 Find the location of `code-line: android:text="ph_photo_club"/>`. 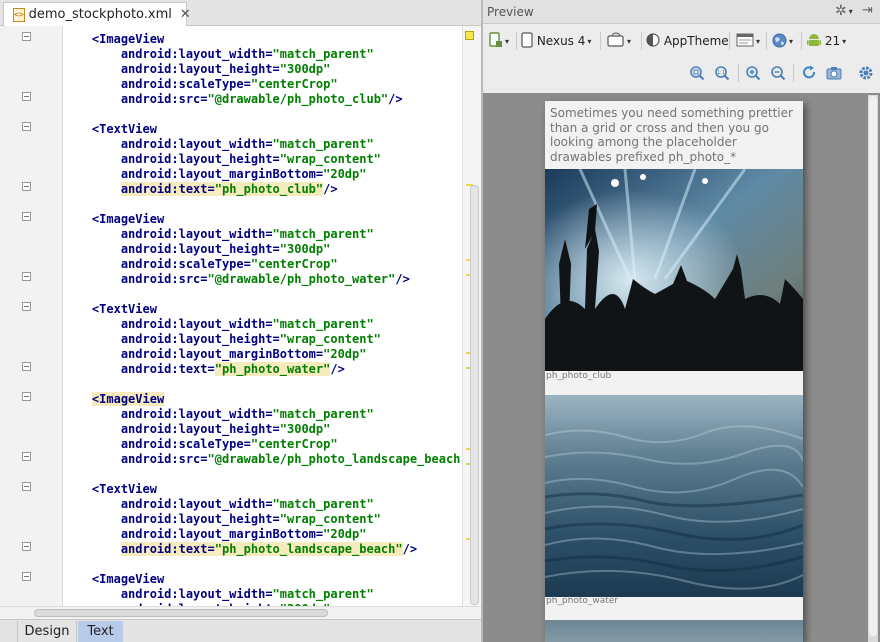

code-line: android:text="ph_photo_club"/> is located at coordinates (200, 189).